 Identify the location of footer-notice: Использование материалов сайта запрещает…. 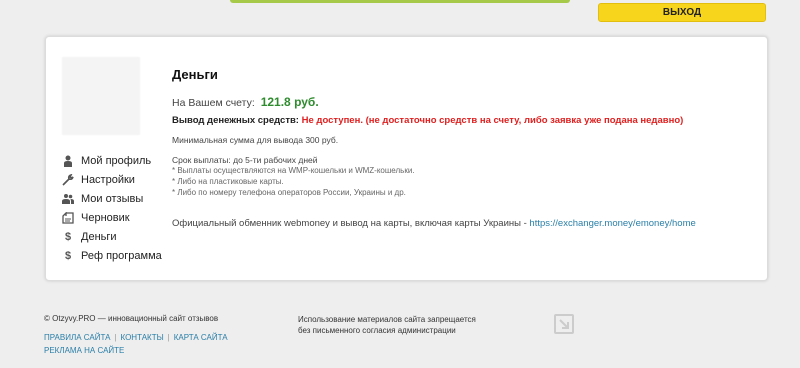
(398, 325).